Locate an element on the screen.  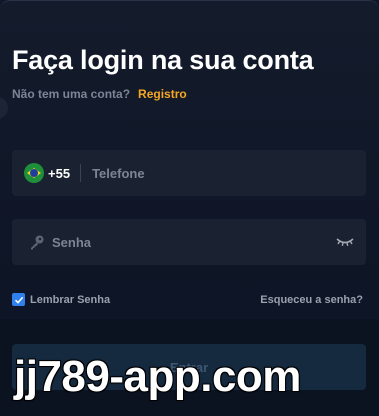
forgot-password-link: Esqueceu a senha? is located at coordinates (311, 300).